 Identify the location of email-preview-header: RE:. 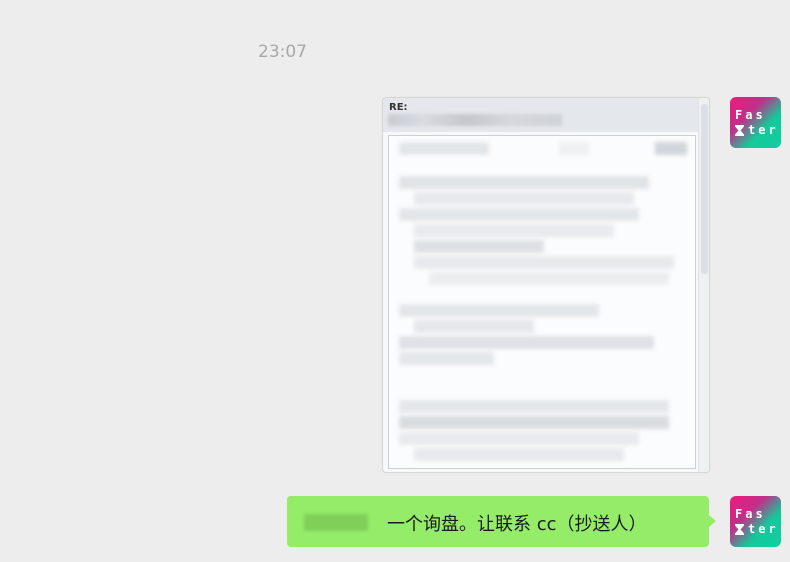
(546, 115).